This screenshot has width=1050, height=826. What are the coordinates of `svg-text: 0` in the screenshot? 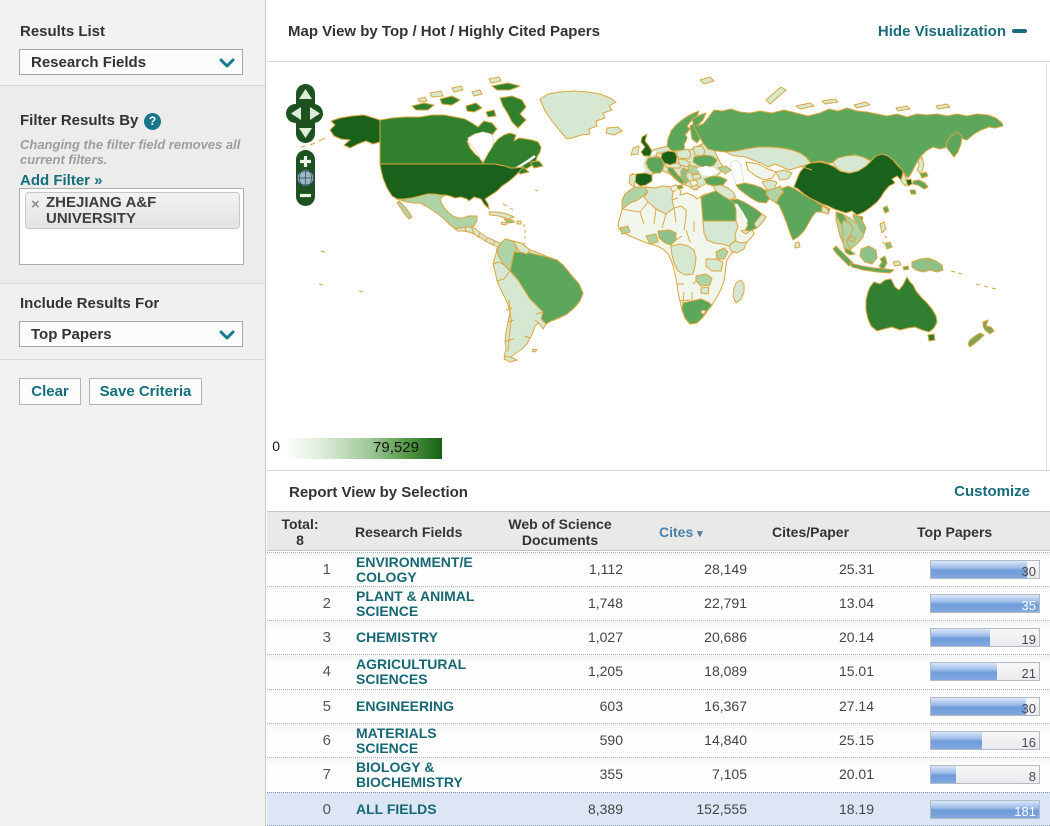 It's located at (276, 446).